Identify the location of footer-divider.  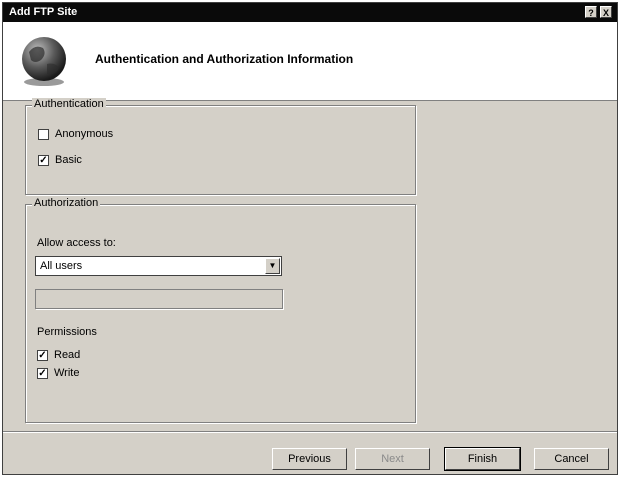
(310, 432).